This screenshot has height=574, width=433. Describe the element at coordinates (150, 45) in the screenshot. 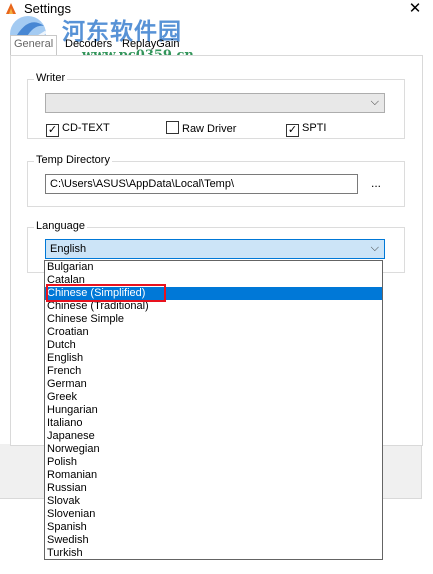

I see `tab-replaygain: ReplayGain` at that location.